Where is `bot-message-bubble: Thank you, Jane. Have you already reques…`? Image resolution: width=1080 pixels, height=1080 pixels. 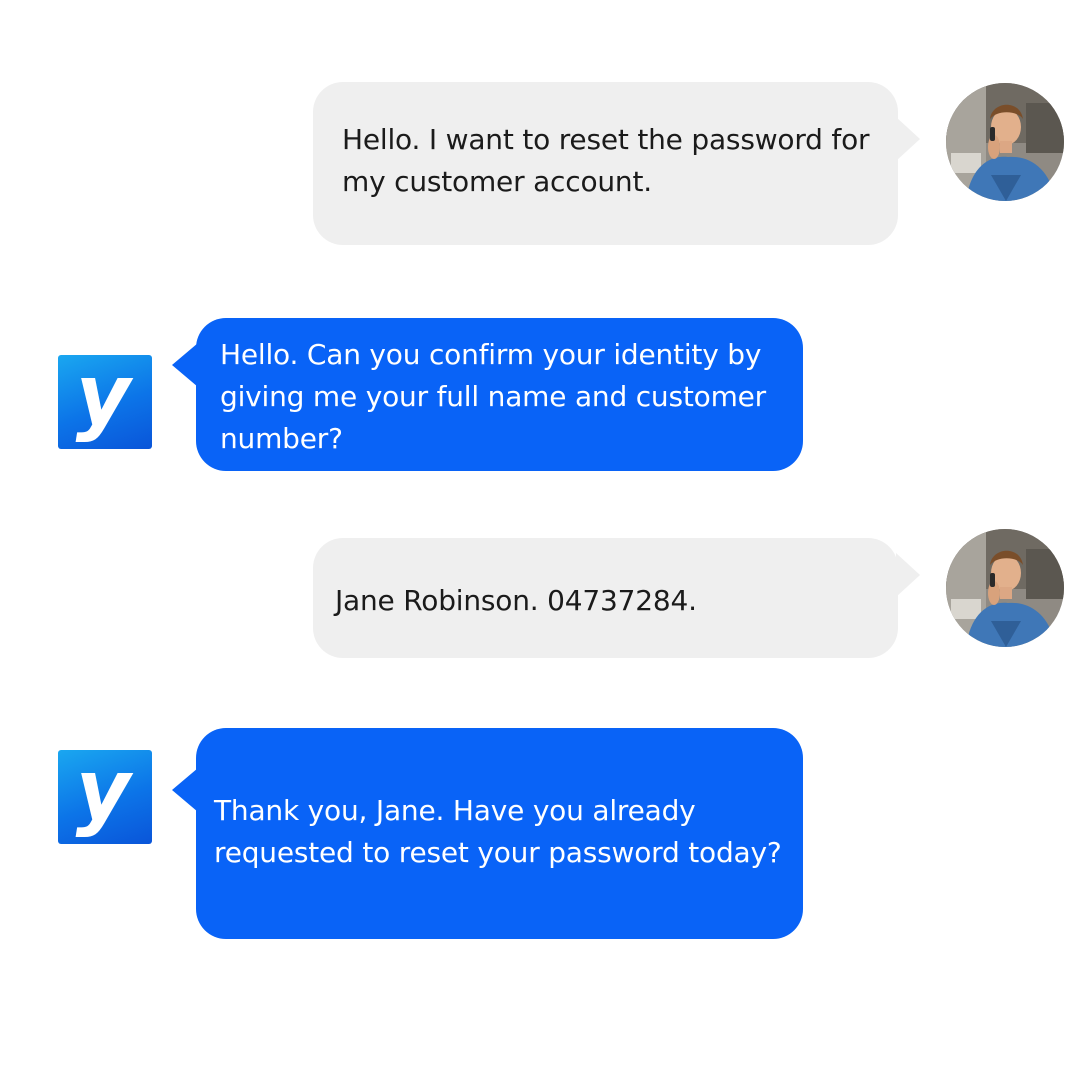
bot-message-bubble: Thank you, Jane. Have you already reques… is located at coordinates (487, 833).